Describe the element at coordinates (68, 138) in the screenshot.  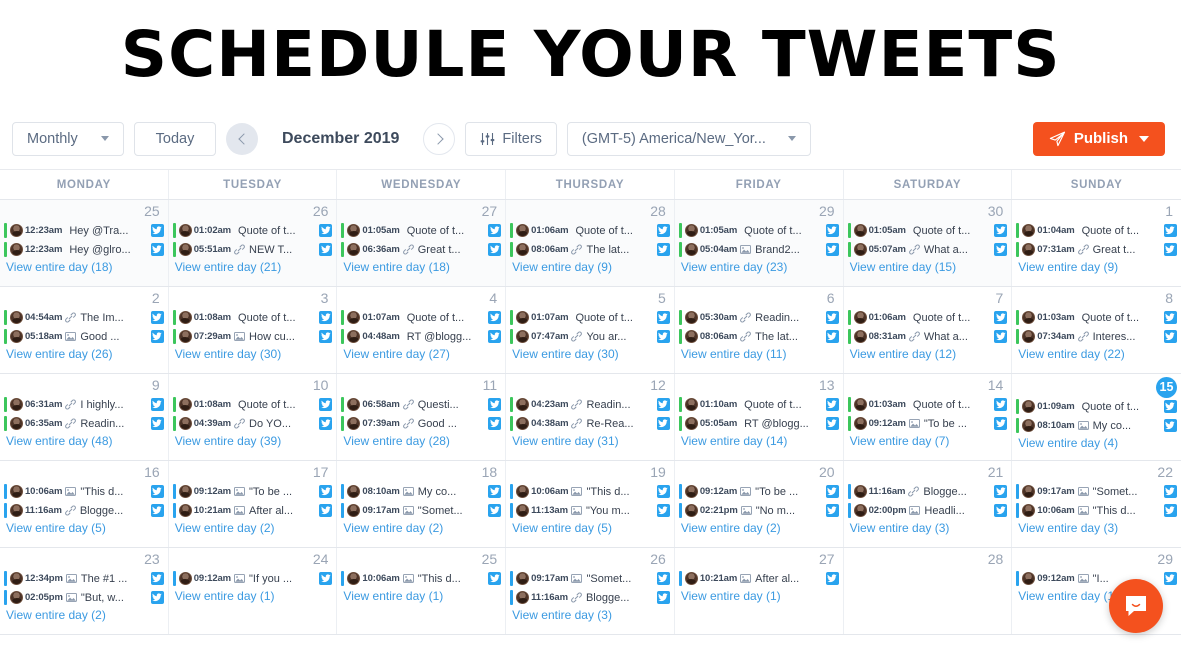
I see `view-mode-select: Monthly` at that location.